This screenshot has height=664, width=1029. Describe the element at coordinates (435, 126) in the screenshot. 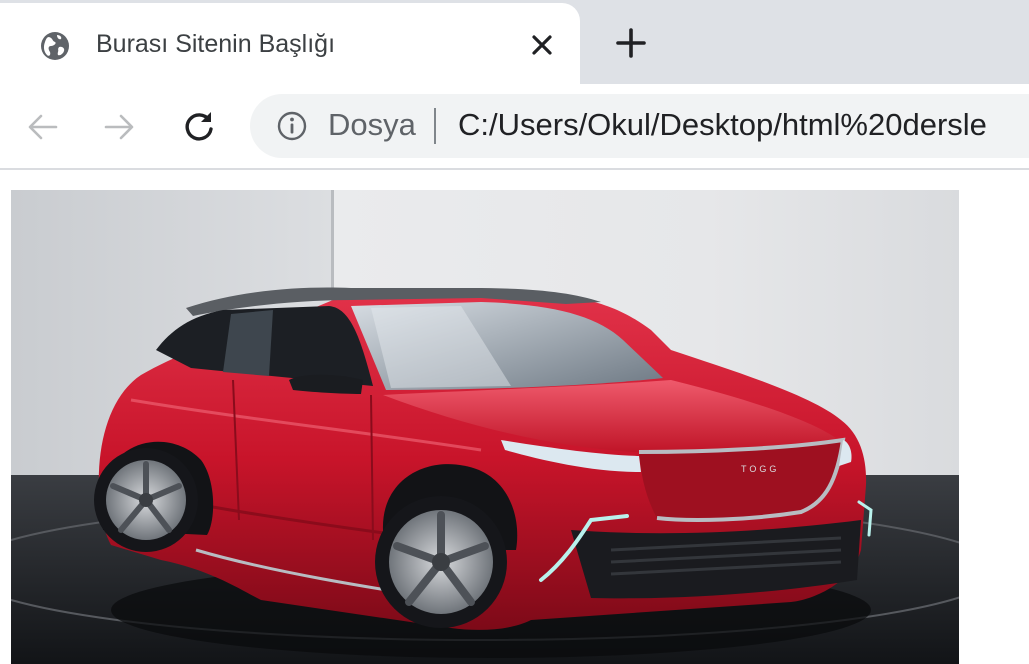

I see `address-divider` at that location.